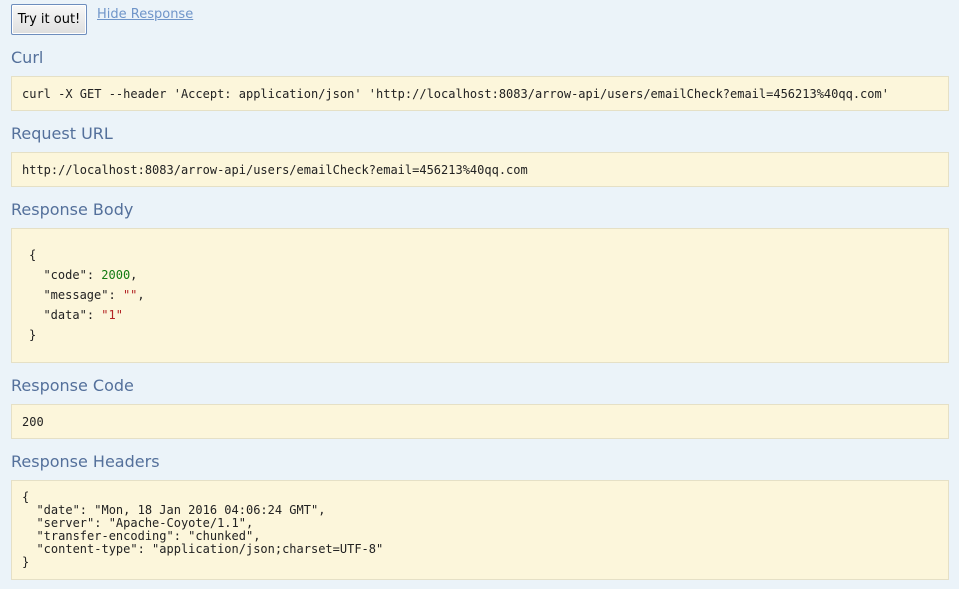 Image resolution: width=959 pixels, height=589 pixels. I want to click on response-code-block: 200, so click(480, 421).